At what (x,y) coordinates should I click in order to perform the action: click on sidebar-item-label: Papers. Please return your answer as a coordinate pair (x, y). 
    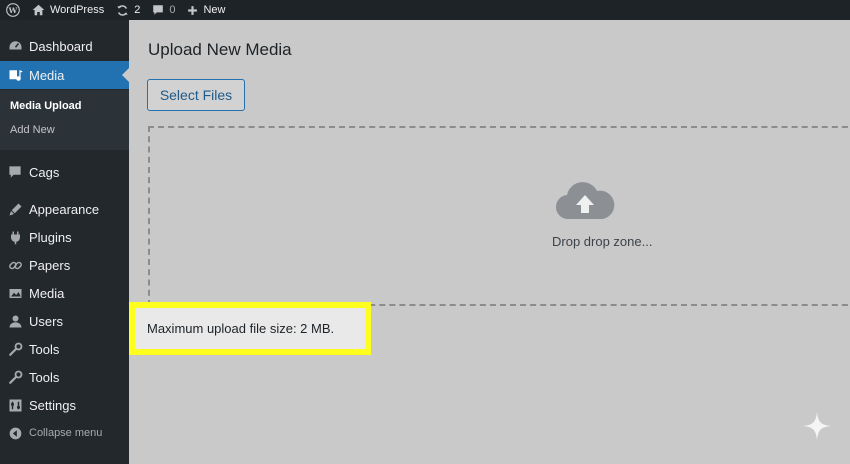
    Looking at the image, I should click on (50, 265).